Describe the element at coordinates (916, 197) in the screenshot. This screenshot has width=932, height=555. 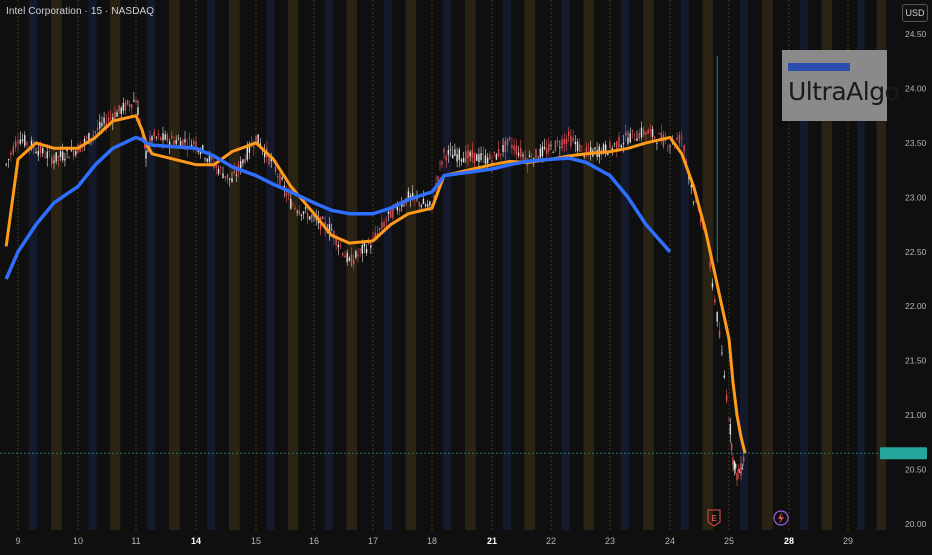
I see `y-tick-label: 23.00` at that location.